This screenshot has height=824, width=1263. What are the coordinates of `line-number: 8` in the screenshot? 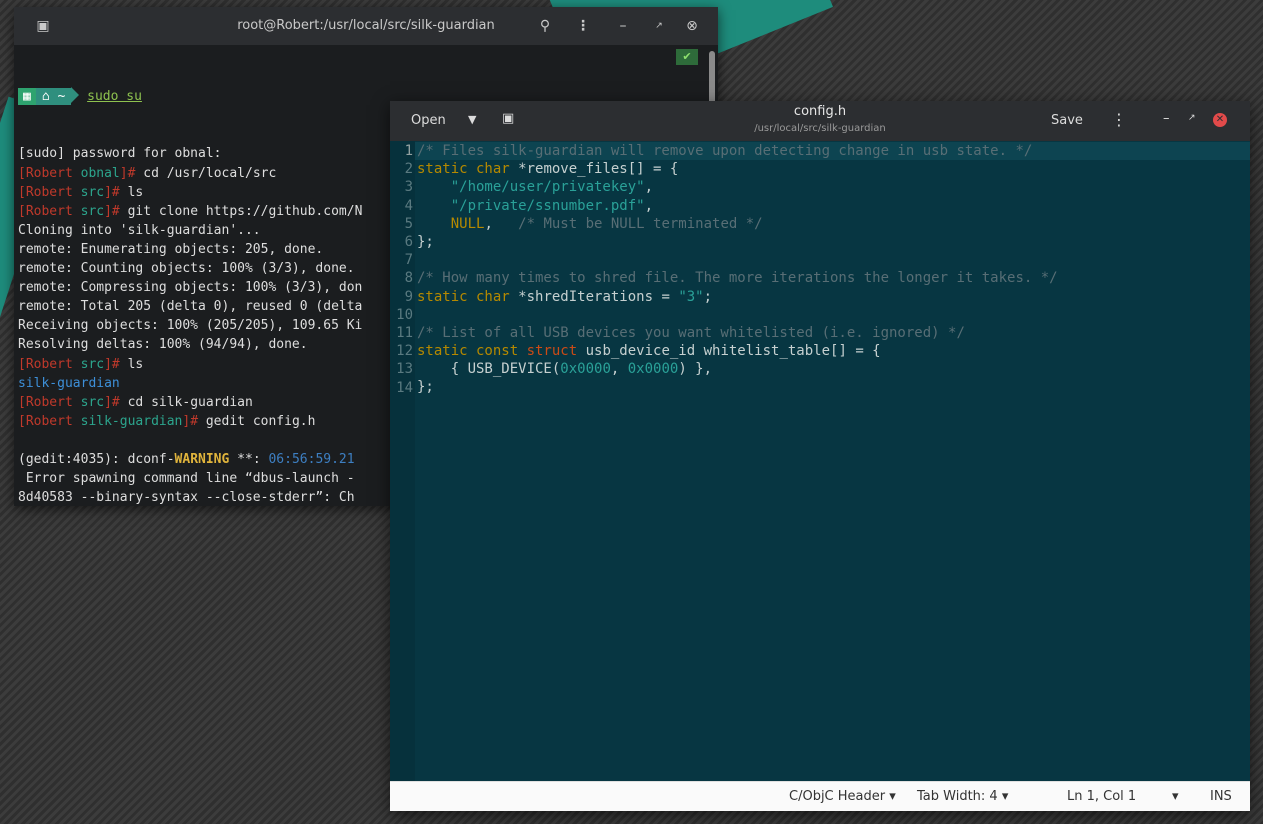 It's located at (408, 278).